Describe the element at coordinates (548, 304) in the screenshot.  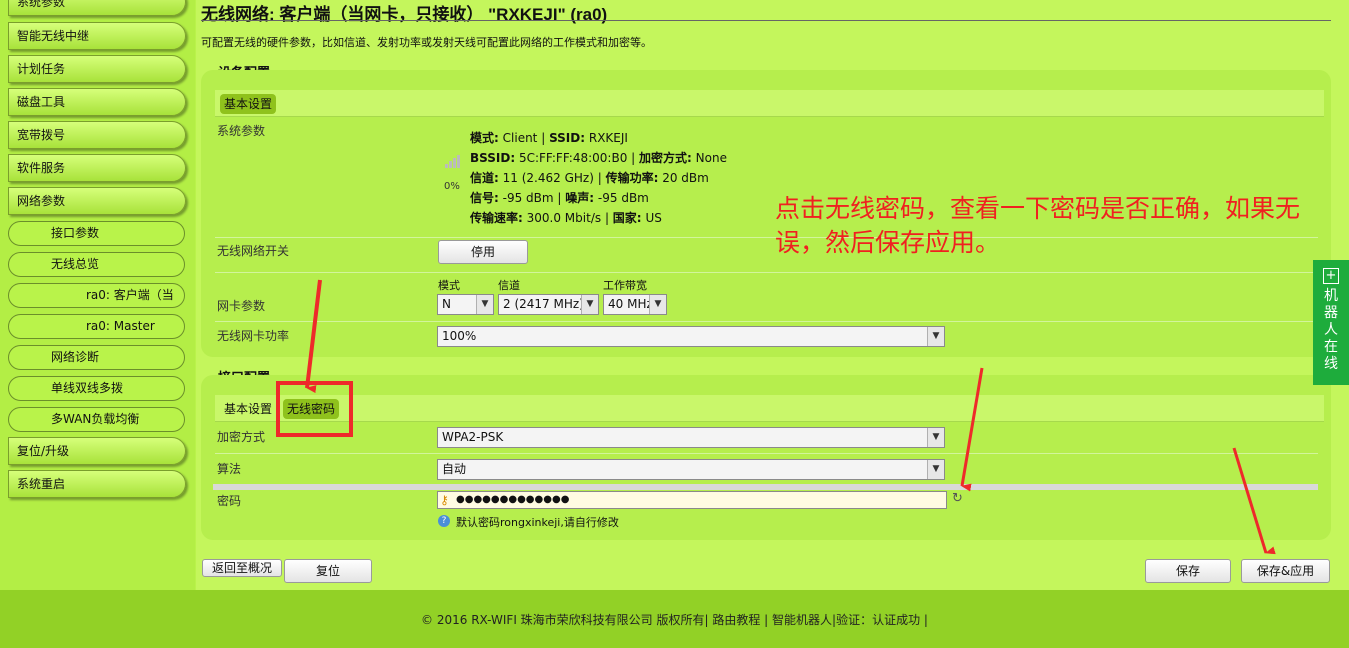
I see `channel-select: 2 (2417 MHz) ▼` at that location.